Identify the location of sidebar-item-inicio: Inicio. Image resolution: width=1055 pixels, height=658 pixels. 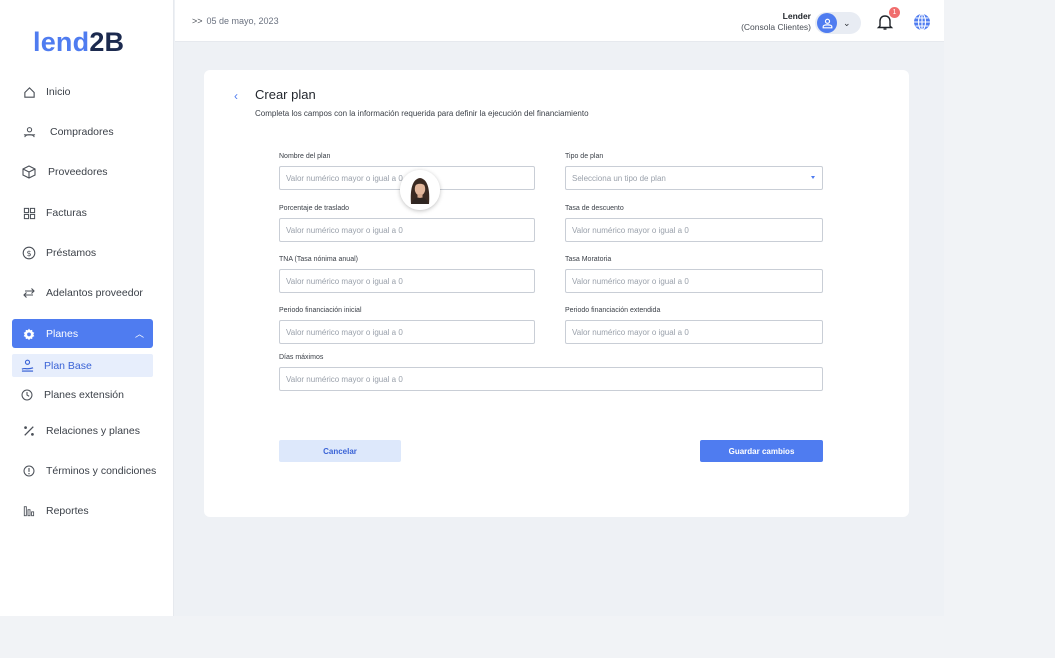
(82, 92).